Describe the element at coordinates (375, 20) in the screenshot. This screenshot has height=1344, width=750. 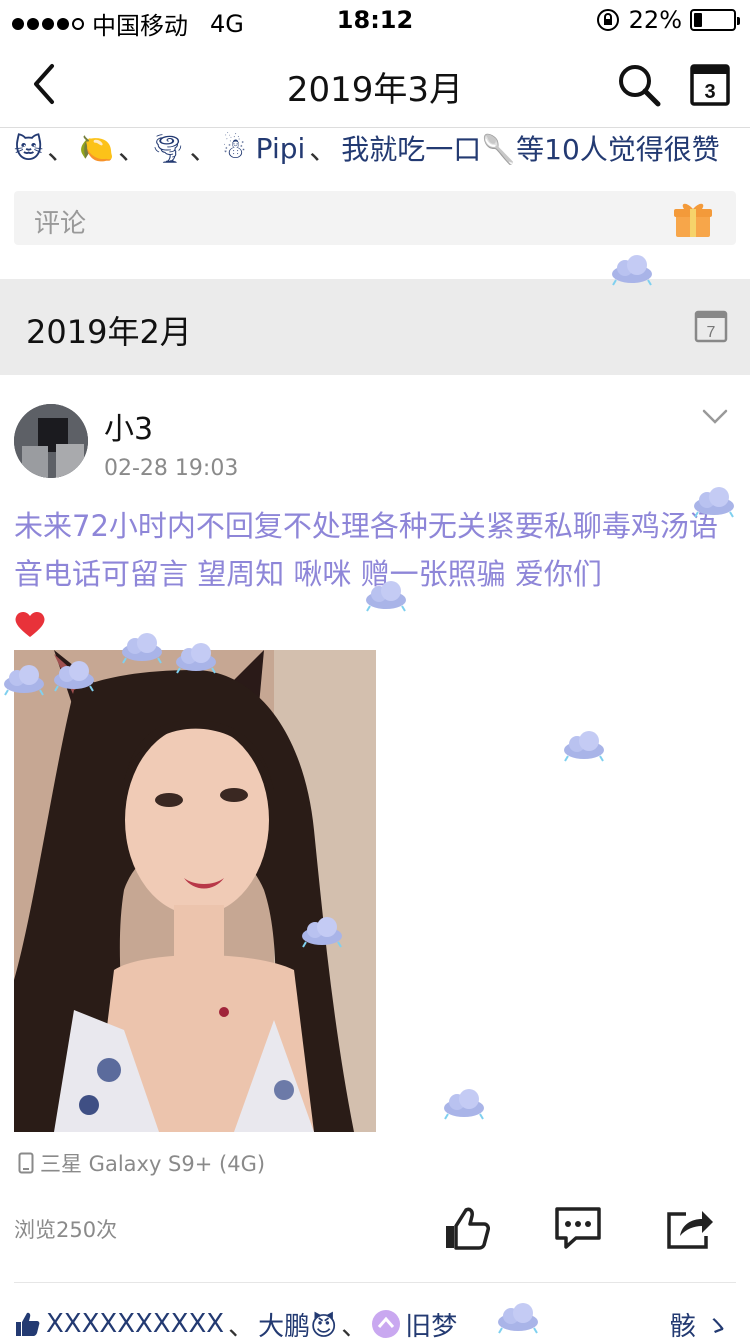
I see `status-bar: 中国移动 4G 18:12 22%` at that location.